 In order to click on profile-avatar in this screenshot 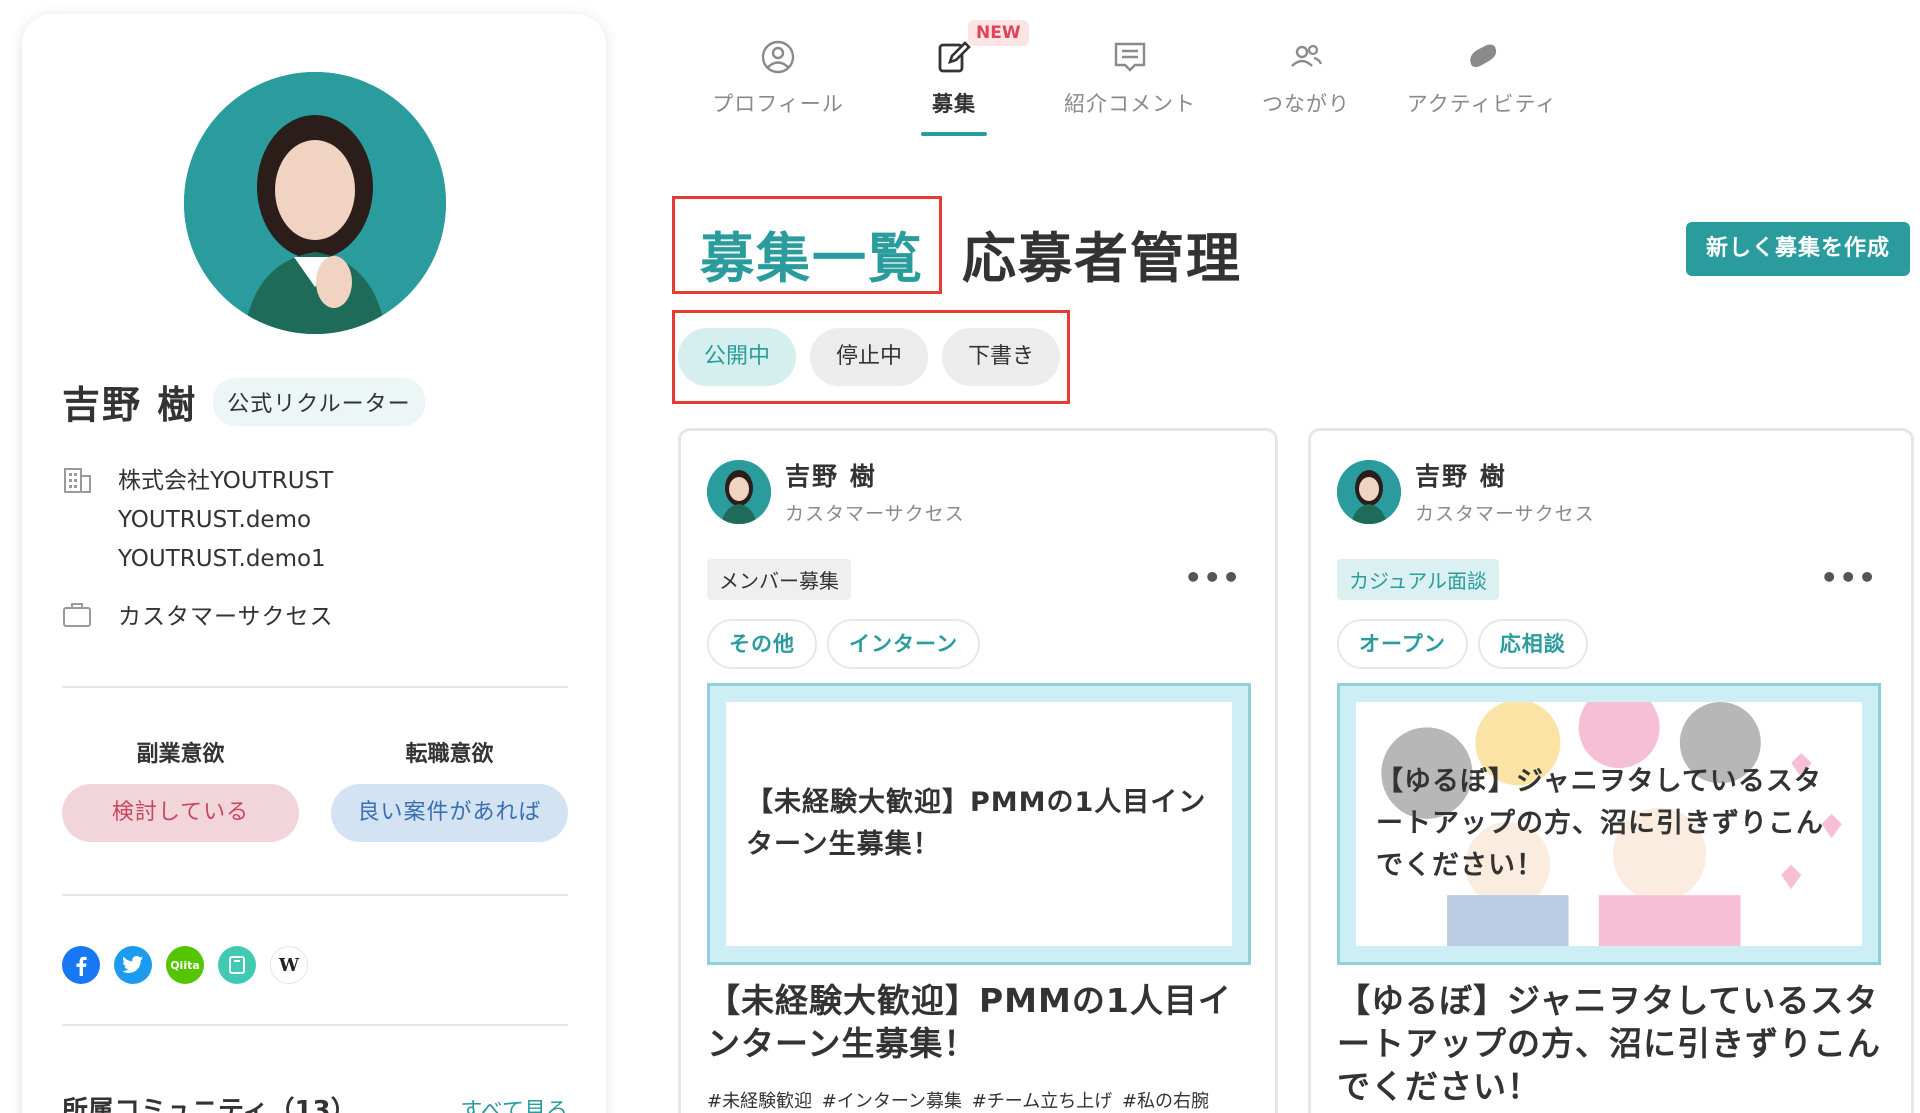, I will do `click(315, 203)`.